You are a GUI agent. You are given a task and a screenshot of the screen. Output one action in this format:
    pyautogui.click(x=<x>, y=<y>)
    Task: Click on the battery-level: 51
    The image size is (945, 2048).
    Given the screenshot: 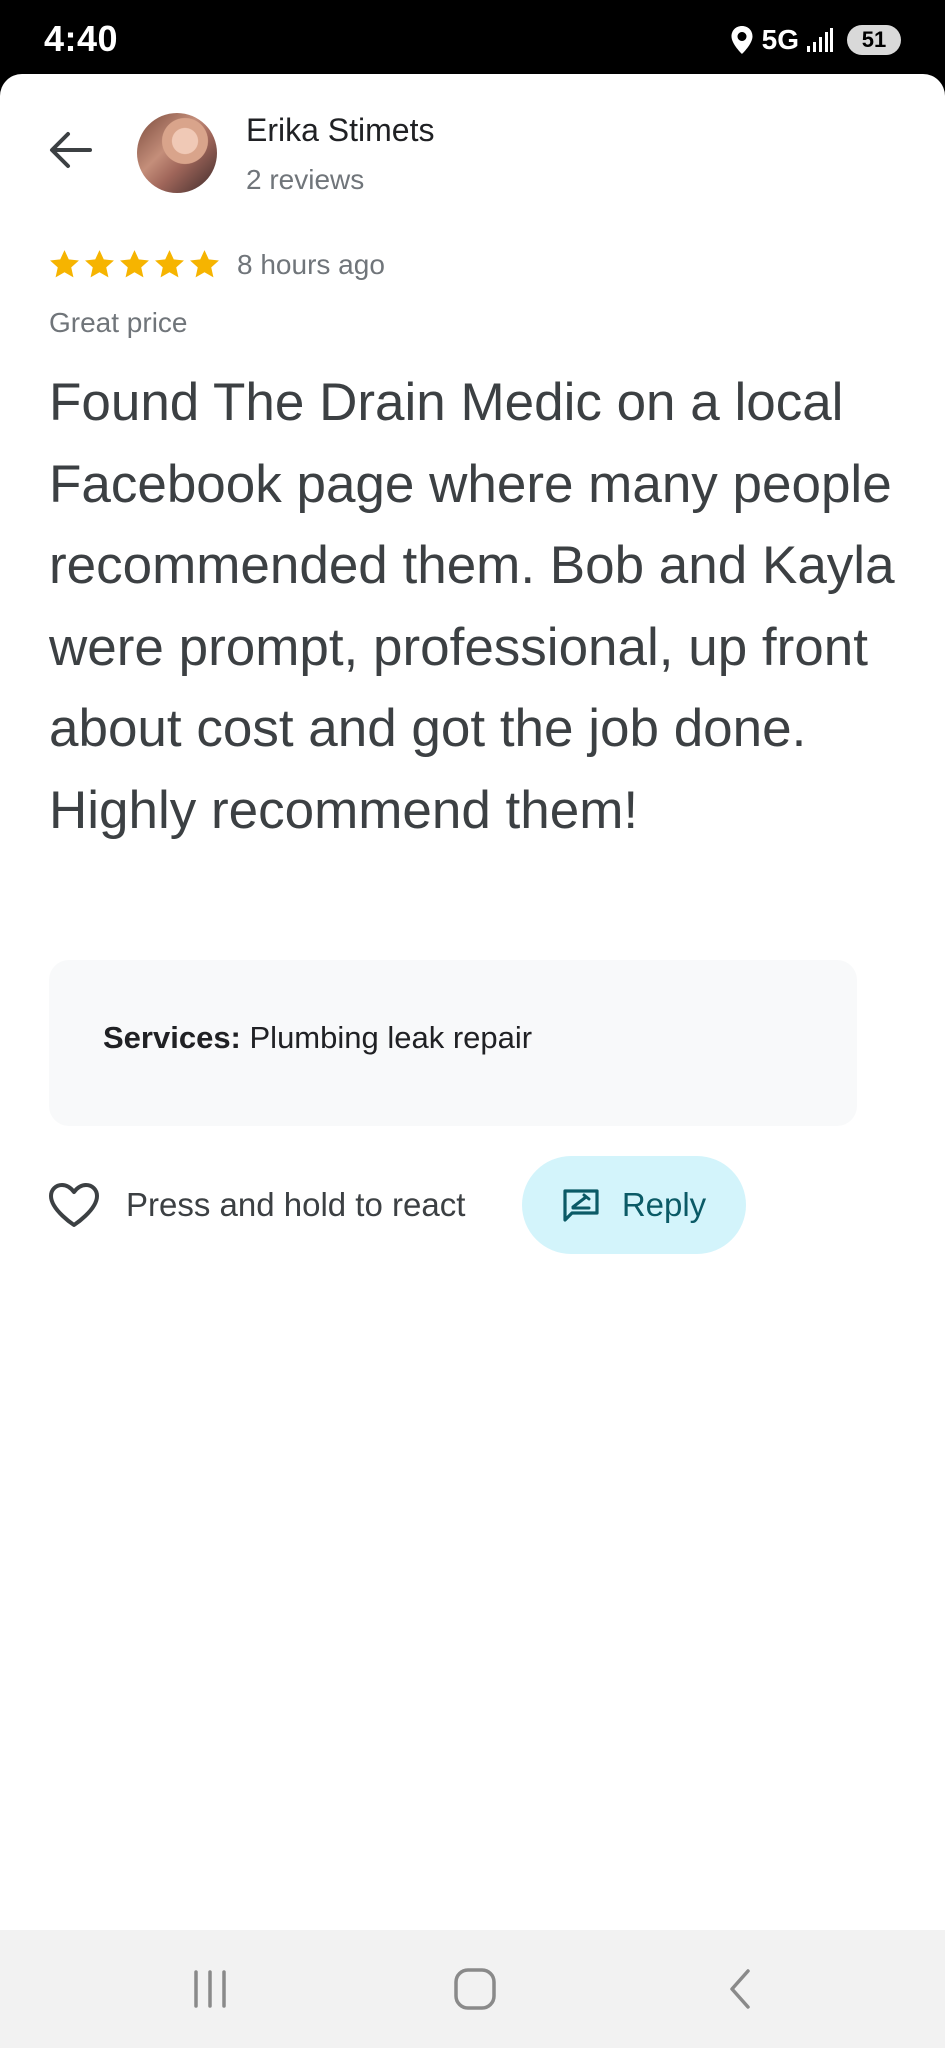 What is the action you would take?
    pyautogui.click(x=874, y=39)
    